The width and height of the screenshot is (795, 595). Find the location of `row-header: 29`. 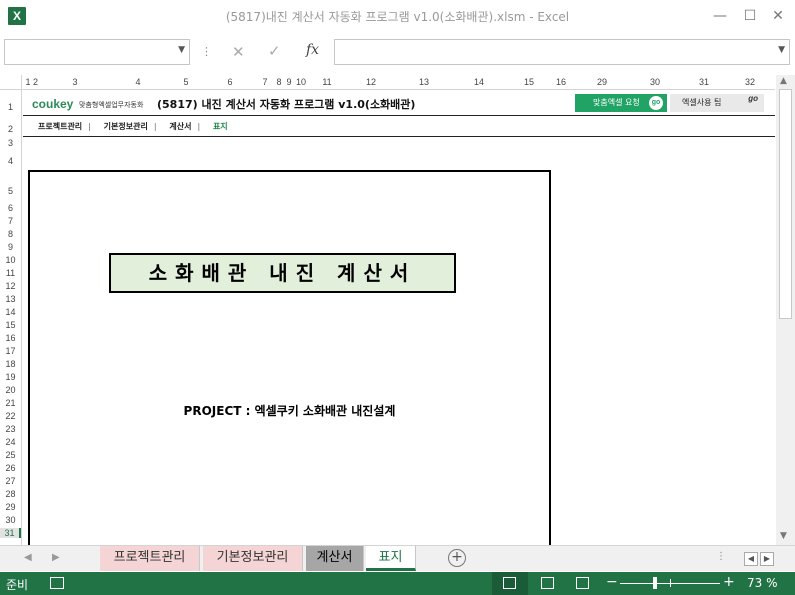

row-header: 29 is located at coordinates (10, 507).